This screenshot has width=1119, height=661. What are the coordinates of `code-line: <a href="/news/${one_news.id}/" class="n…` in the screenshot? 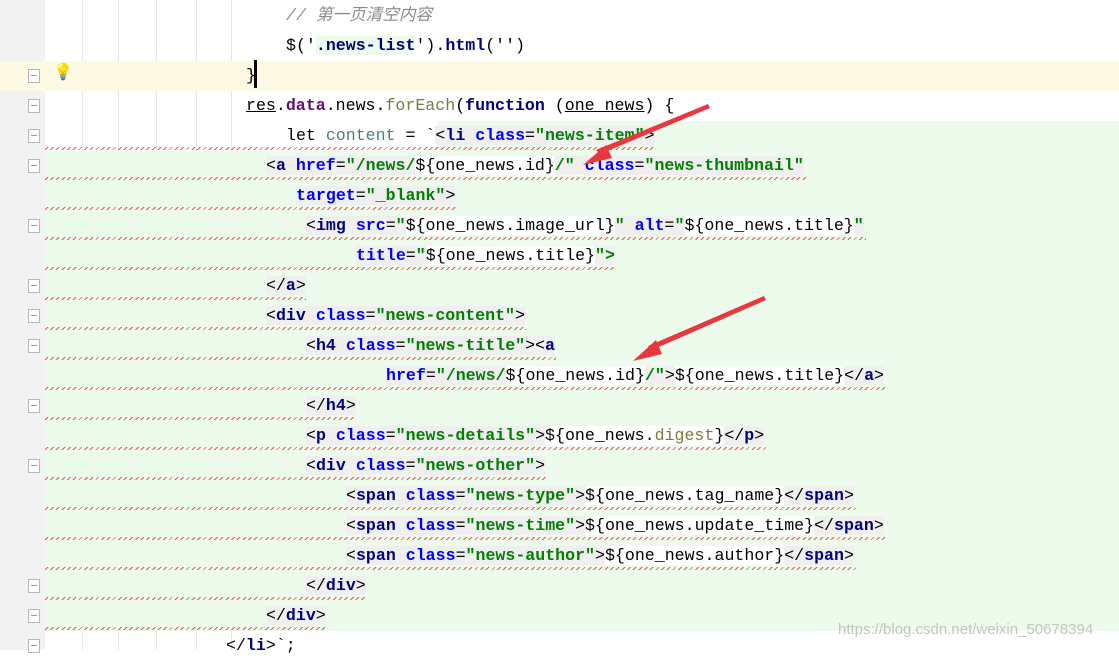 It's located at (559, 166).